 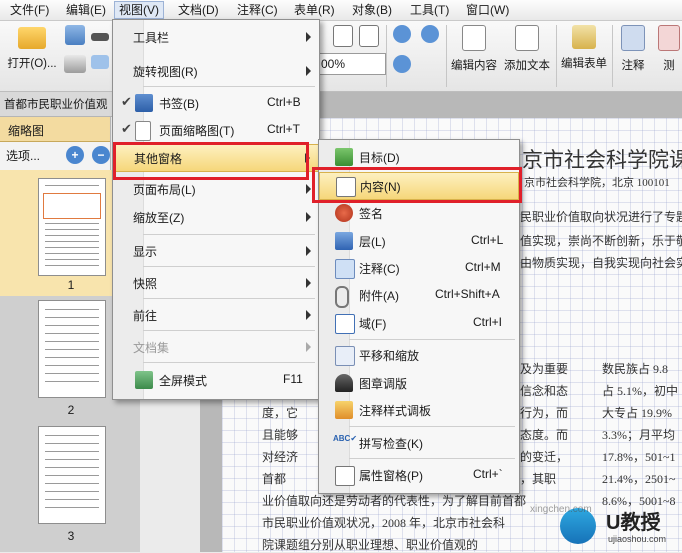 I want to click on doc-line: 业价值取向还是劳动者的代表性，为了解目前首都, so click(x=394, y=501).